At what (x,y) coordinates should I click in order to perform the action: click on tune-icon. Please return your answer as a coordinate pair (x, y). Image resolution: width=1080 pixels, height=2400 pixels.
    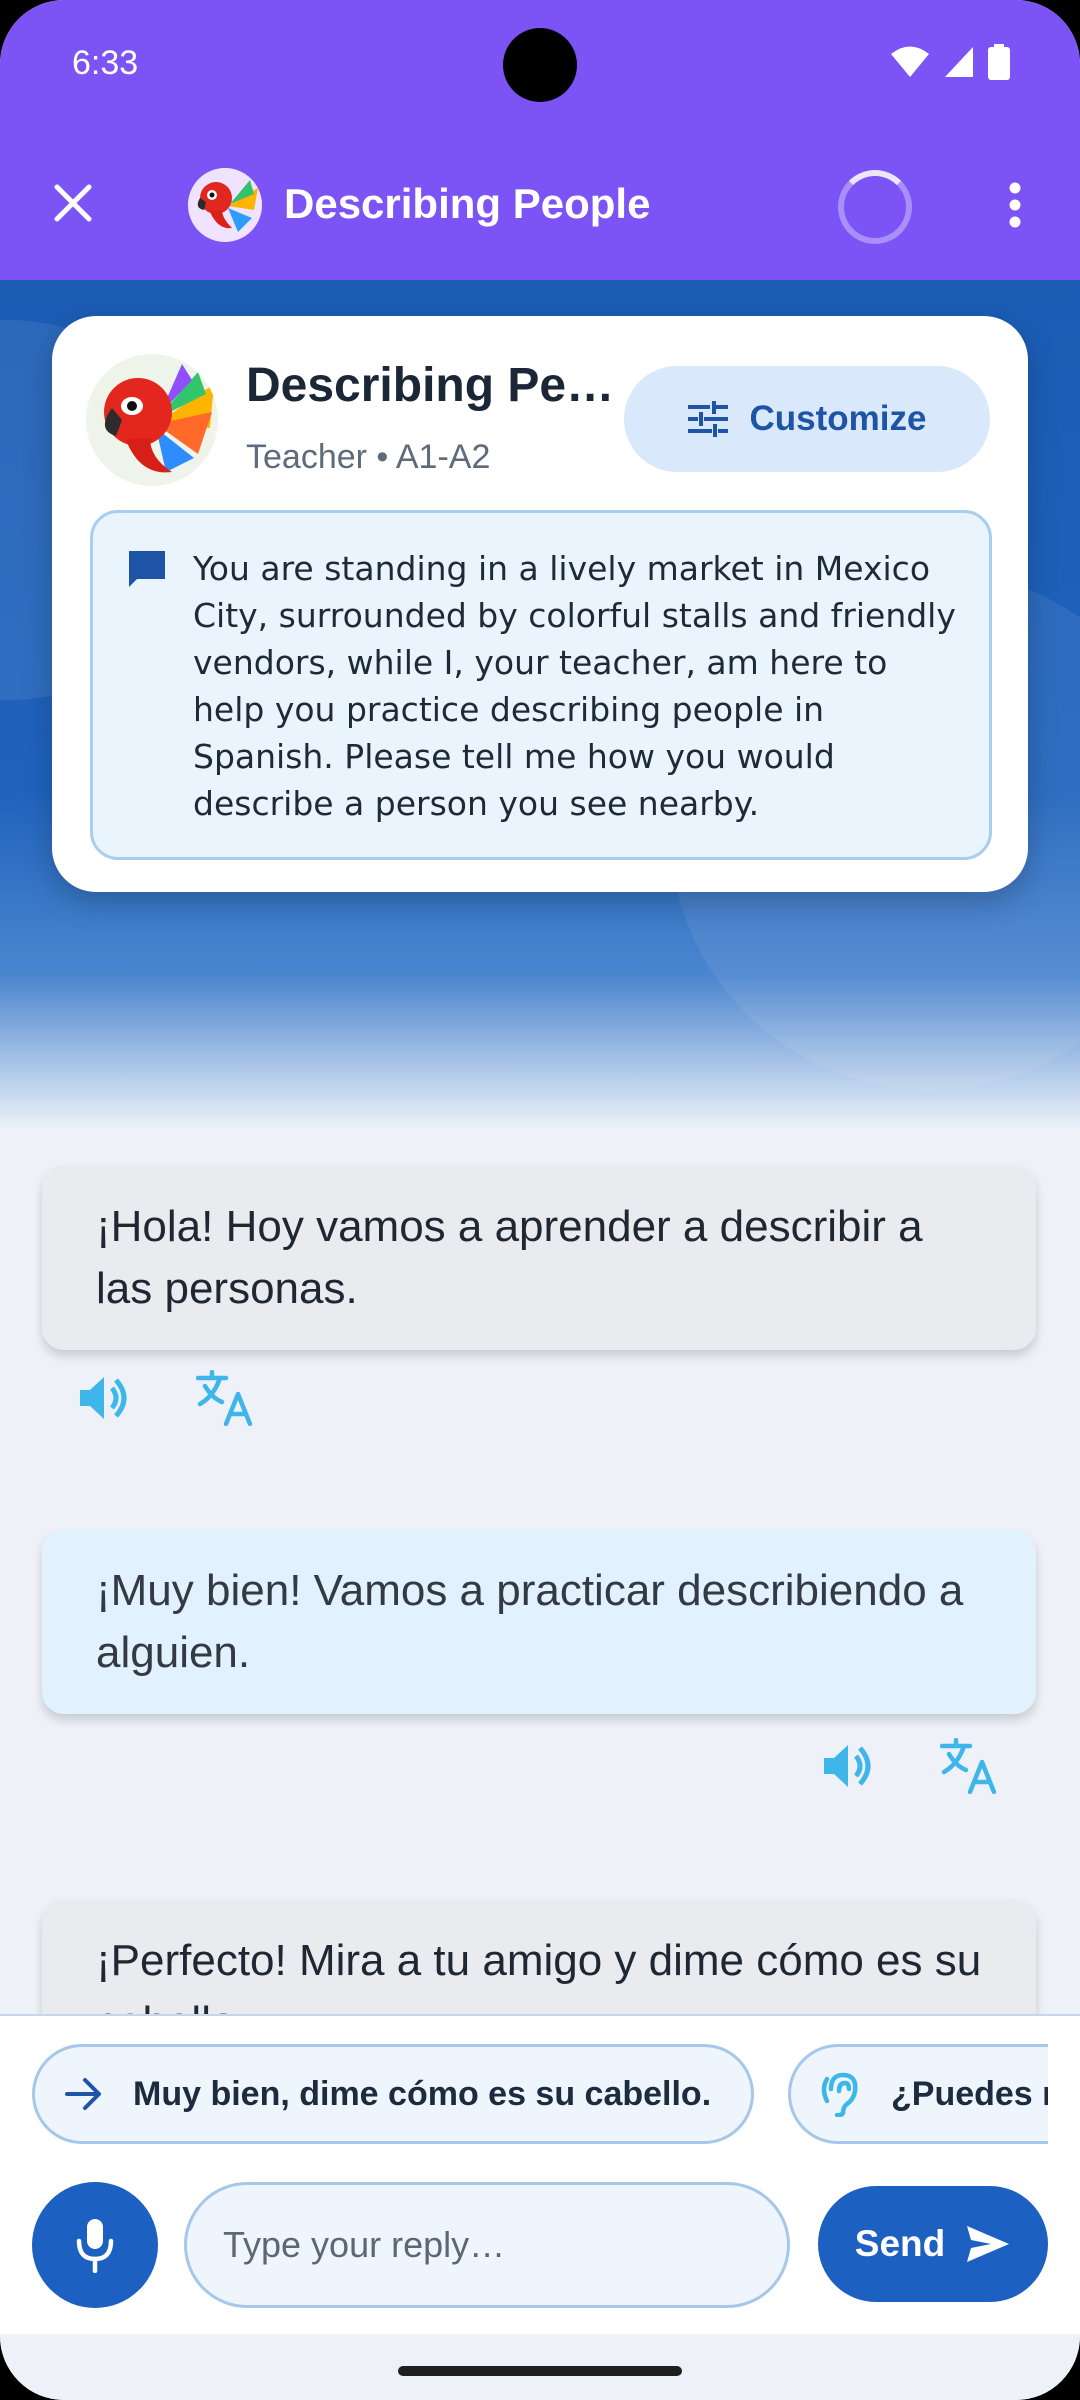
    Looking at the image, I should click on (707, 419).